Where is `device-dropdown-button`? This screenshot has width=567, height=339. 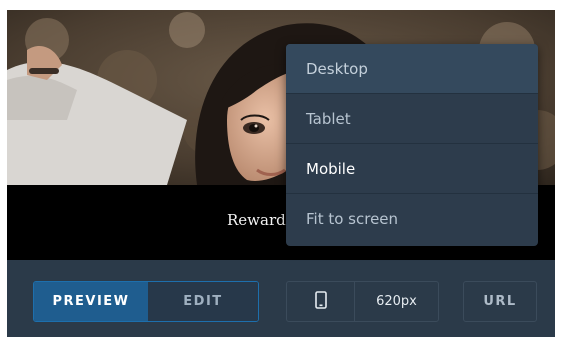
device-dropdown-button is located at coordinates (321, 301).